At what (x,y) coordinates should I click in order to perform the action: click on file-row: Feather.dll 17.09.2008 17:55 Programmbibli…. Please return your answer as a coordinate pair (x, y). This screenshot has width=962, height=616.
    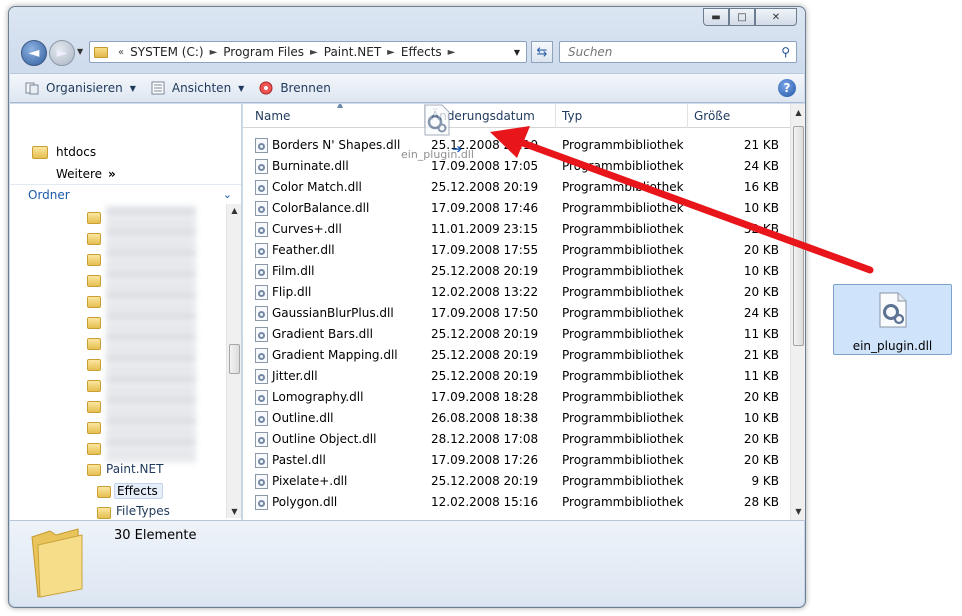
    Looking at the image, I should click on (516, 250).